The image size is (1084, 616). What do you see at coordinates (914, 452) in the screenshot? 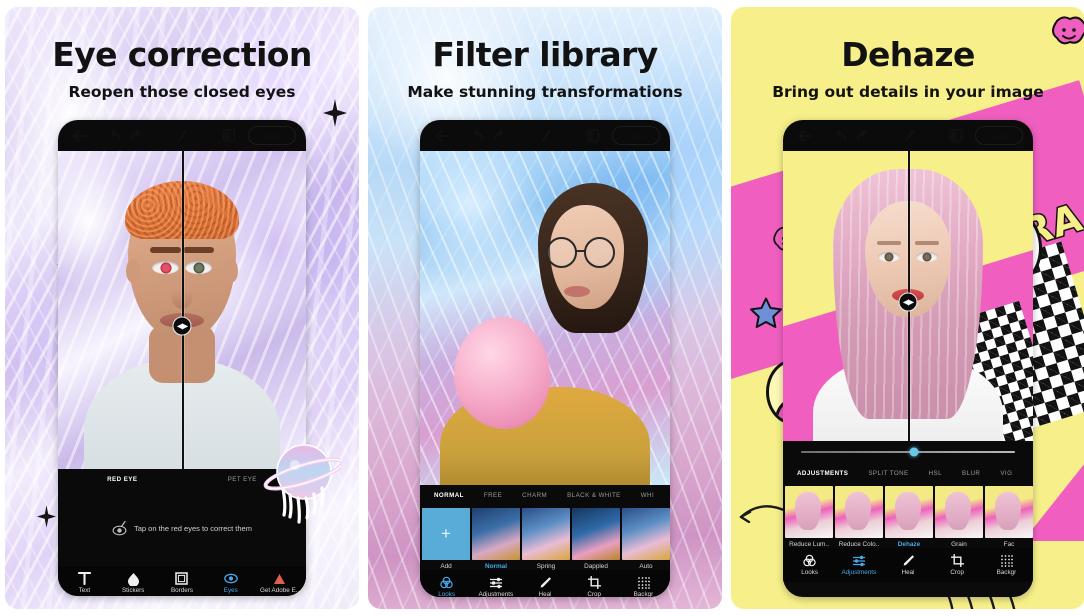
I see `dehaze-slider-knob` at bounding box center [914, 452].